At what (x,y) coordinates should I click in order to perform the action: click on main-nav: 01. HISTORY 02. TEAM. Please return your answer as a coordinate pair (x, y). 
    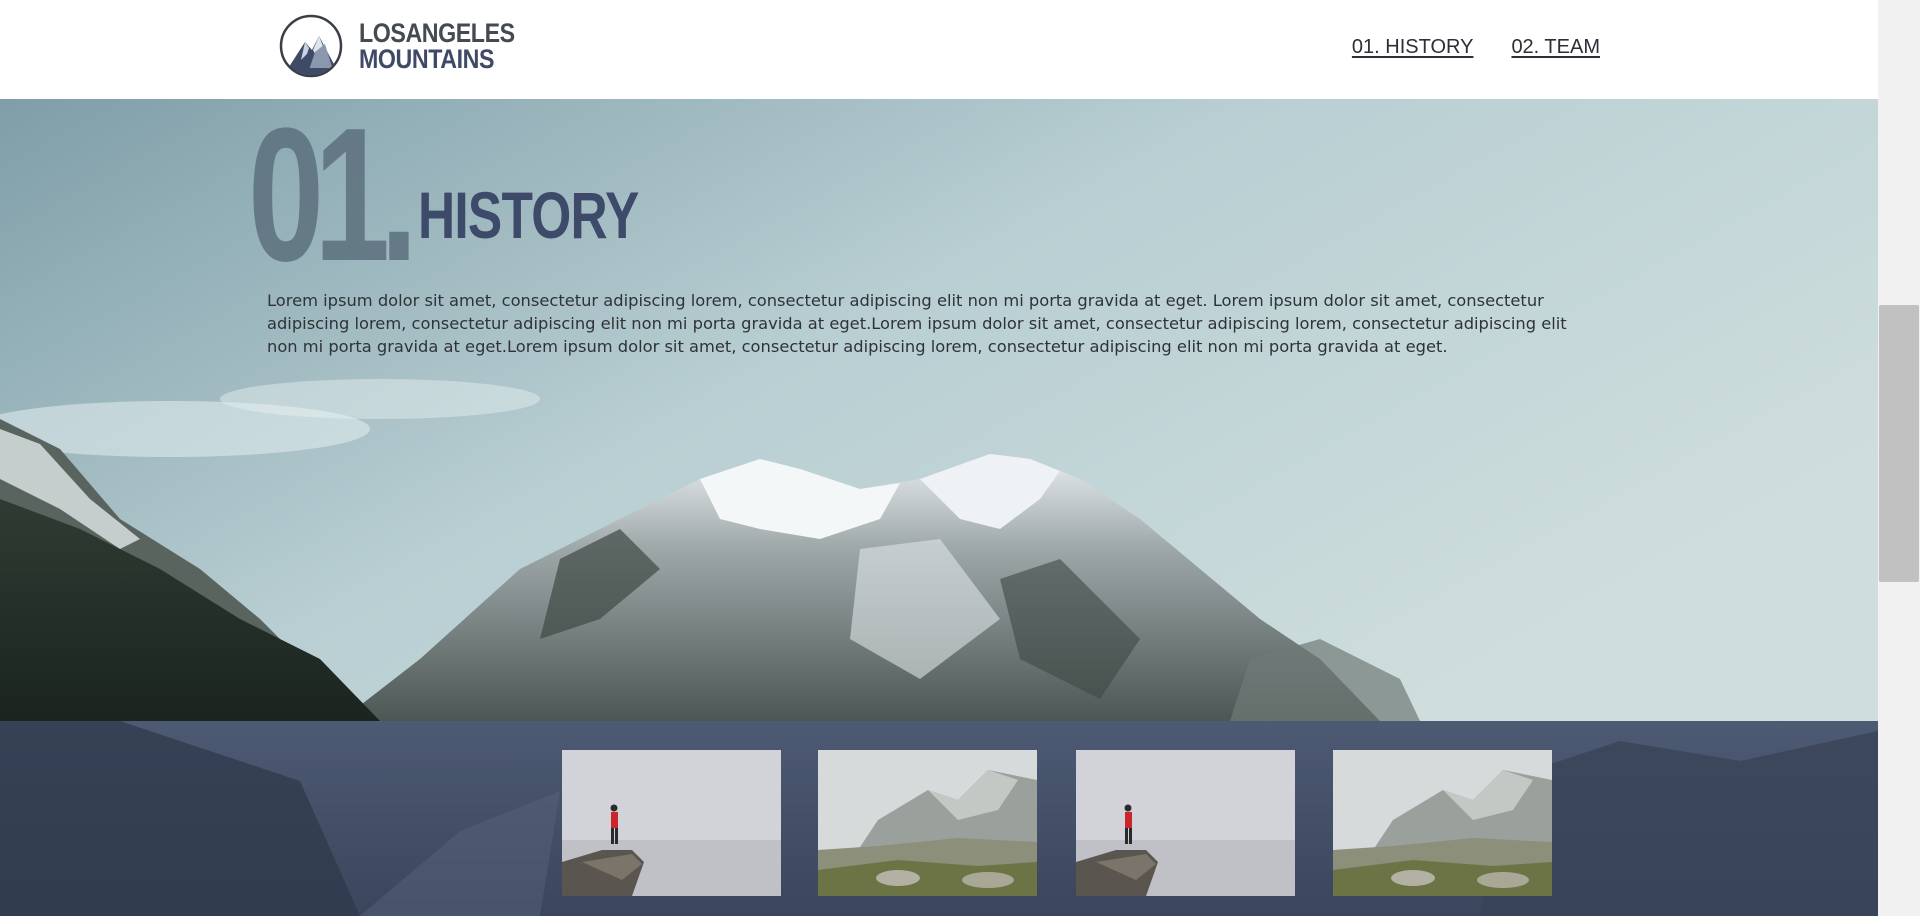
    Looking at the image, I should click on (1476, 47).